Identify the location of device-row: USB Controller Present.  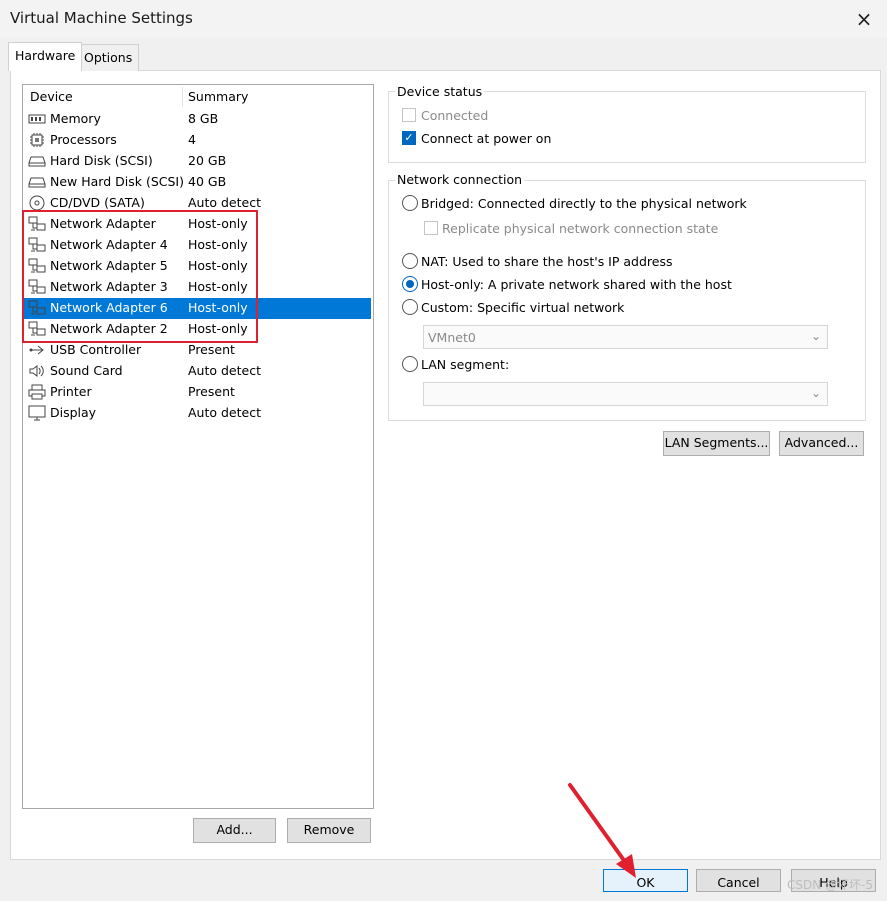
(197, 350).